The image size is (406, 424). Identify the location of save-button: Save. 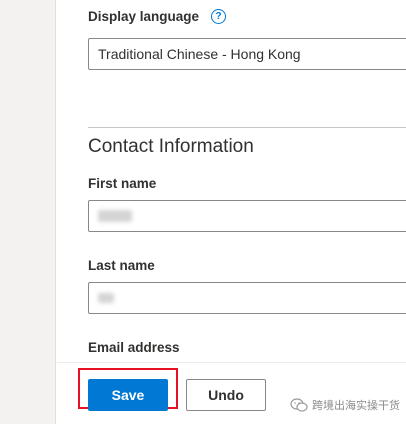
(128, 395).